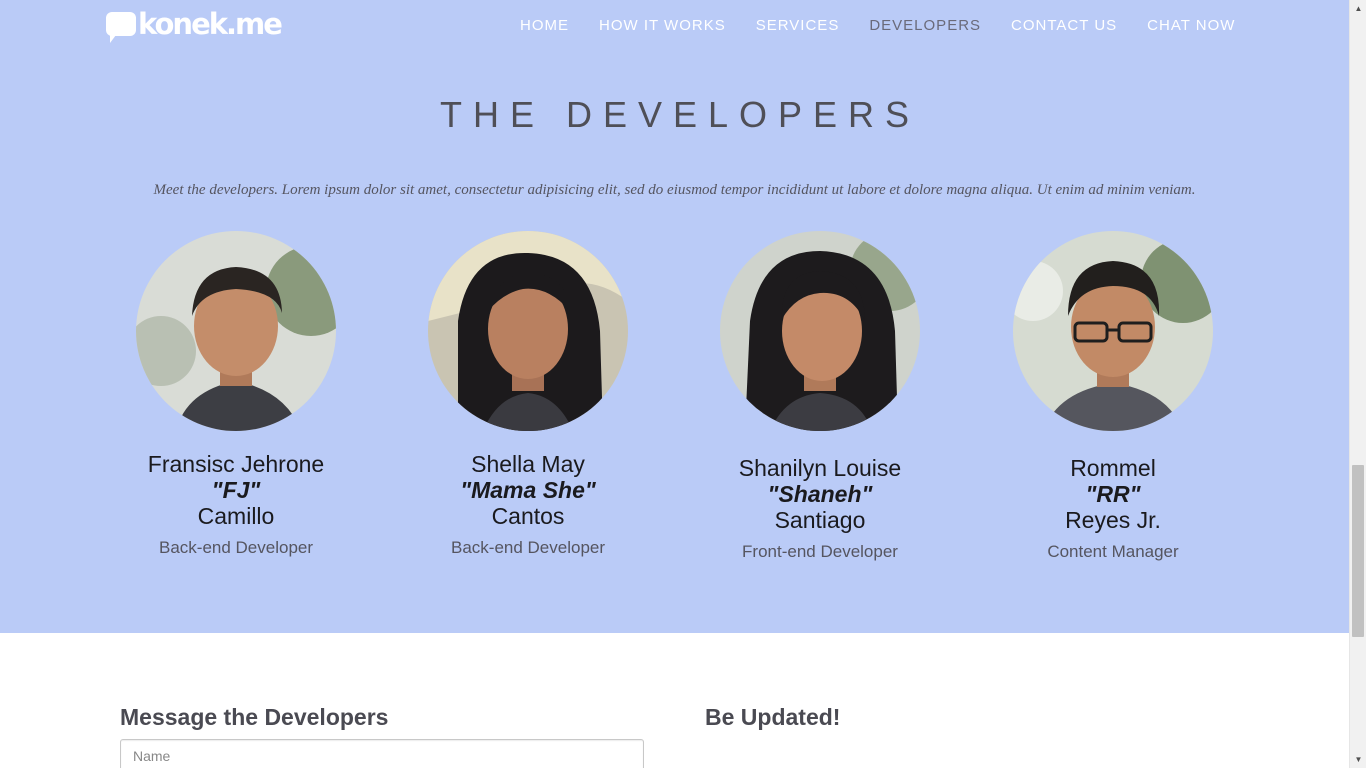 This screenshot has width=1366, height=768. Describe the element at coordinates (1113, 468) in the screenshot. I see `developer-first-name: Rommel` at that location.